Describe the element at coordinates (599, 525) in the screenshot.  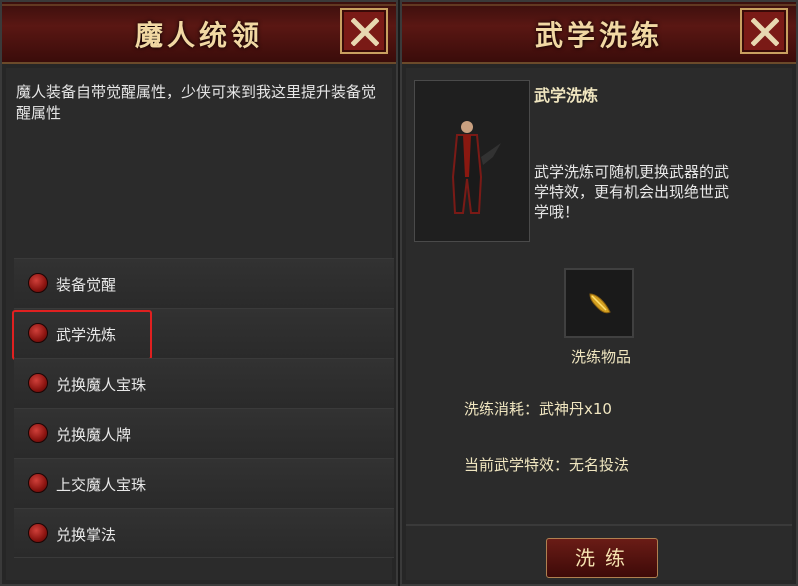
I see `divider` at that location.